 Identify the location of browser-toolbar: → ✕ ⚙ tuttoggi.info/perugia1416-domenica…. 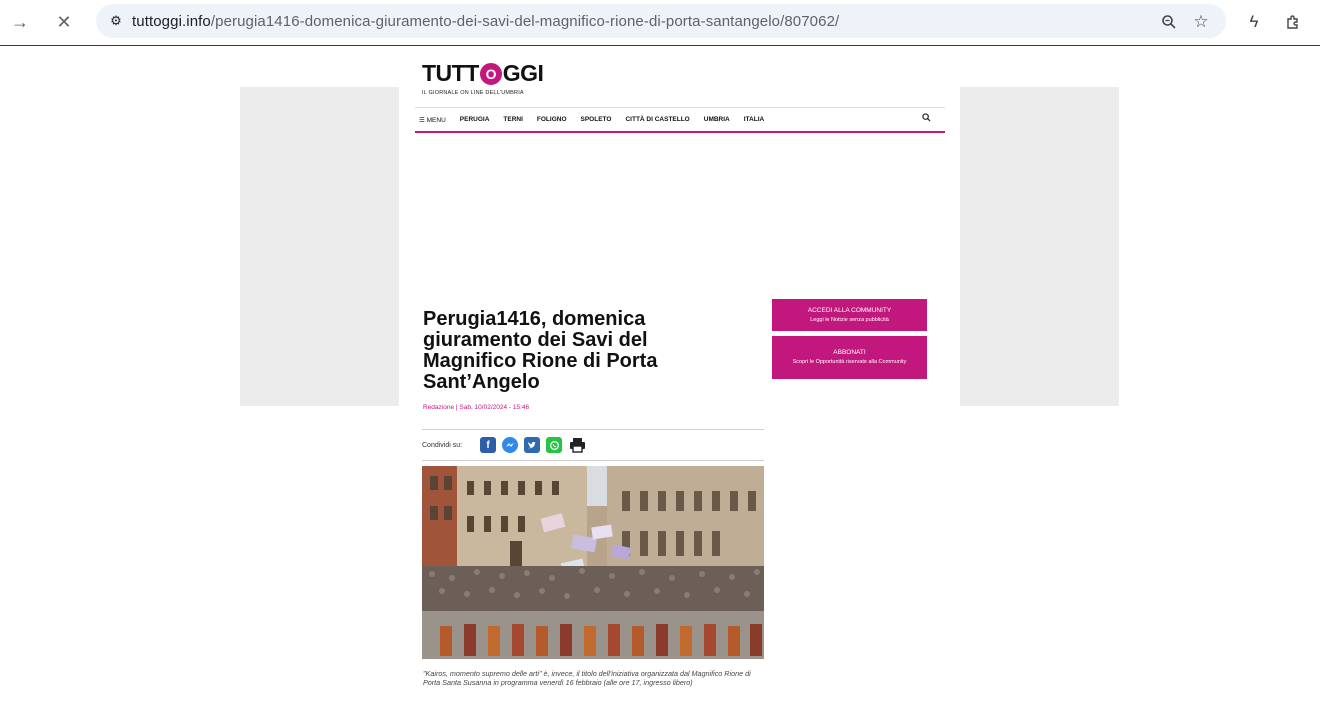
(660, 23).